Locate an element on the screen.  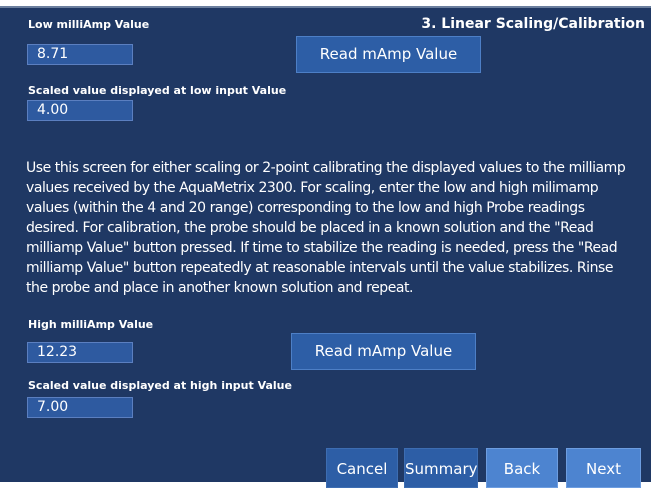
high-milliamp-input: 12.23 is located at coordinates (80, 352).